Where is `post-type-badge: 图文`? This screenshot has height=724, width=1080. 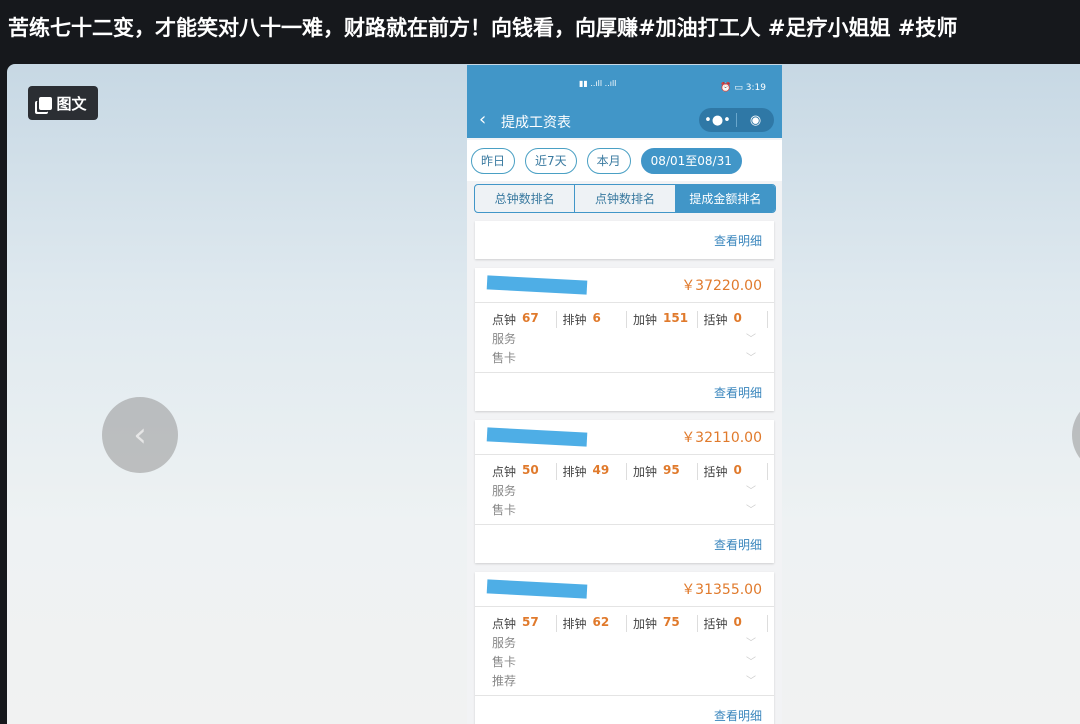
post-type-badge: 图文 is located at coordinates (63, 103).